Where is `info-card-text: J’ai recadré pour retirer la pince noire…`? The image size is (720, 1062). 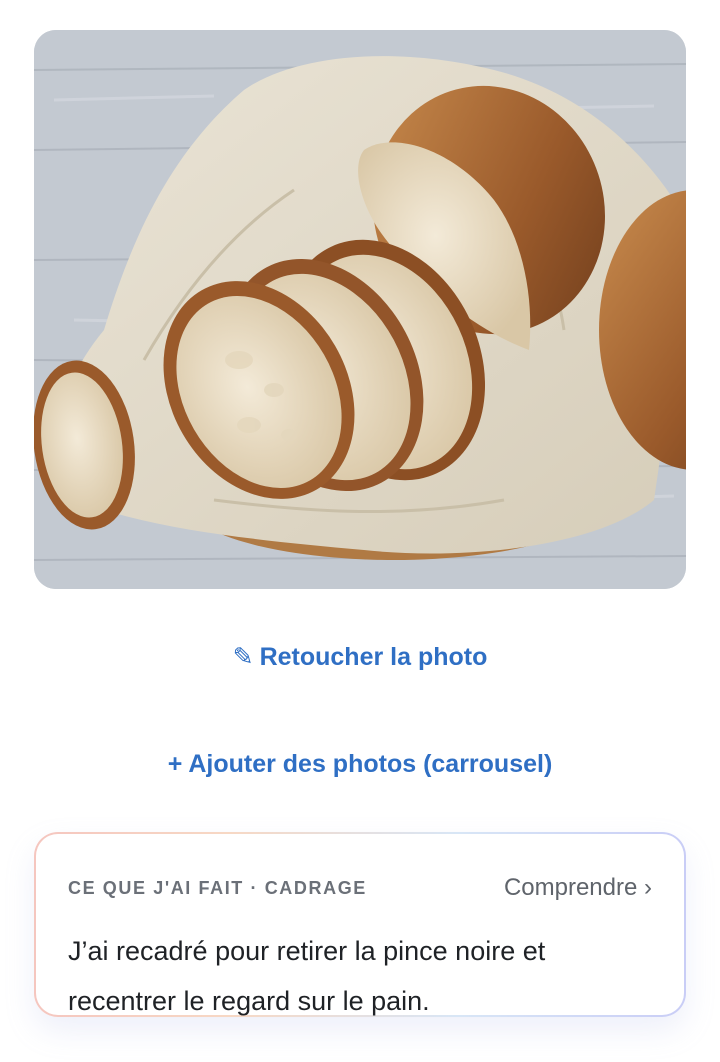
info-card-text: J’ai recadré pour retirer la pince noire… is located at coordinates (307, 976).